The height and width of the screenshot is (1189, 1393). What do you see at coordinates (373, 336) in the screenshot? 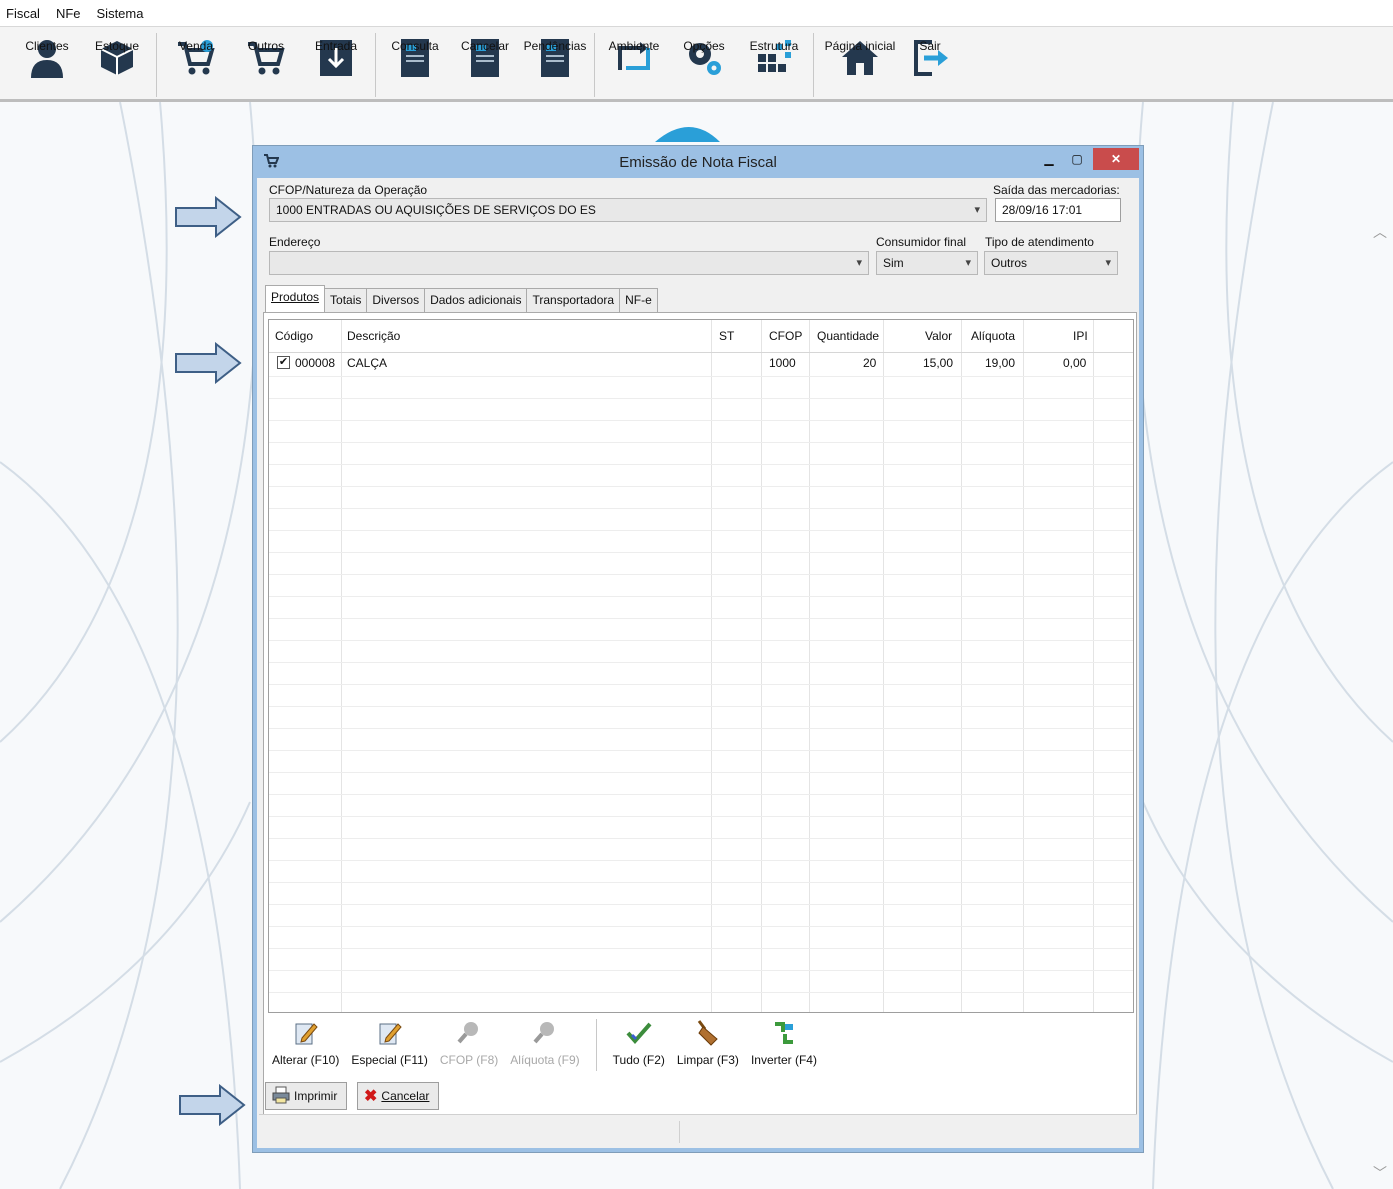
I see `column-header: Descrição` at bounding box center [373, 336].